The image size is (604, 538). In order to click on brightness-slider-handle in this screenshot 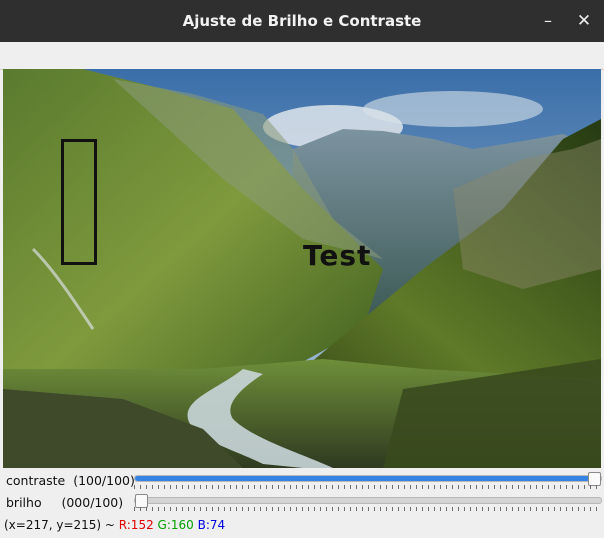, I will do `click(141, 501)`.